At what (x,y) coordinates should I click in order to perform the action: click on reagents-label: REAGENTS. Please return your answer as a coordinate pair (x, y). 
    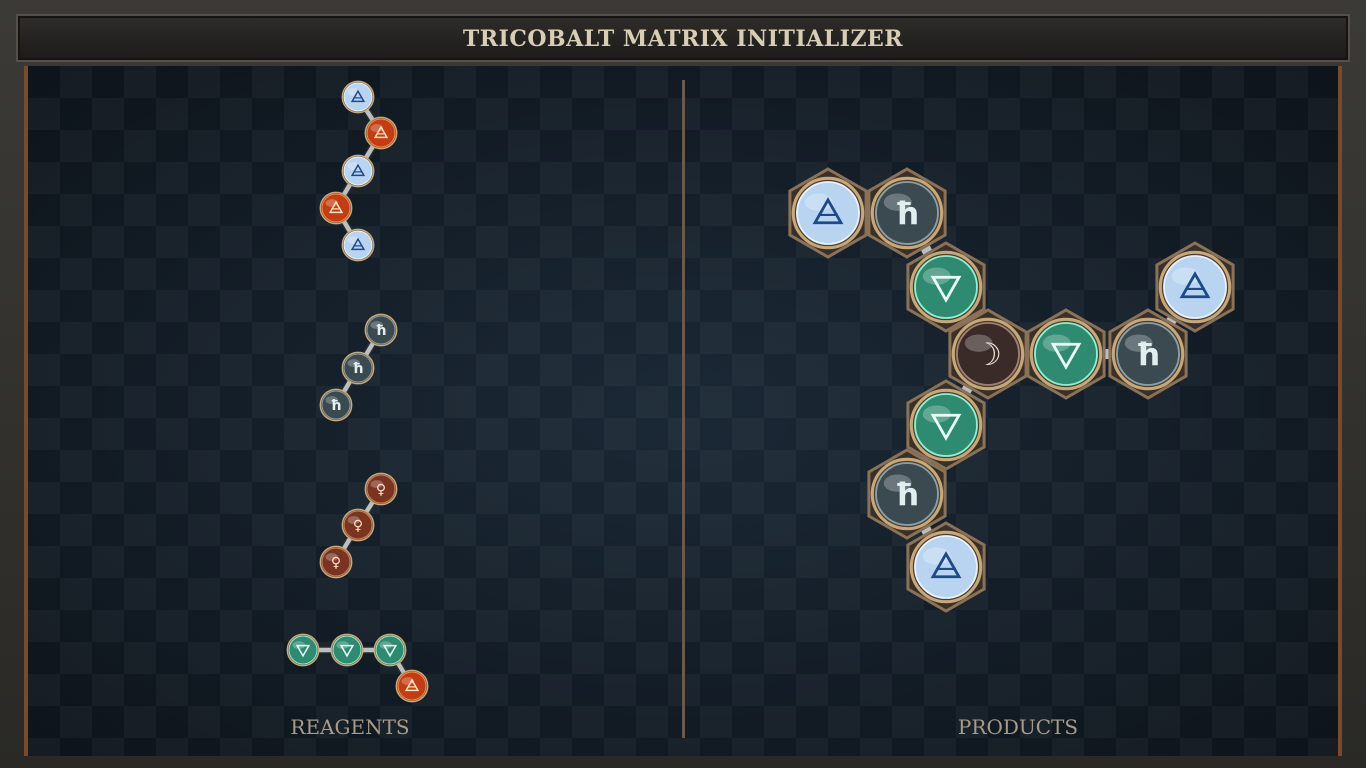
    Looking at the image, I should click on (350, 727).